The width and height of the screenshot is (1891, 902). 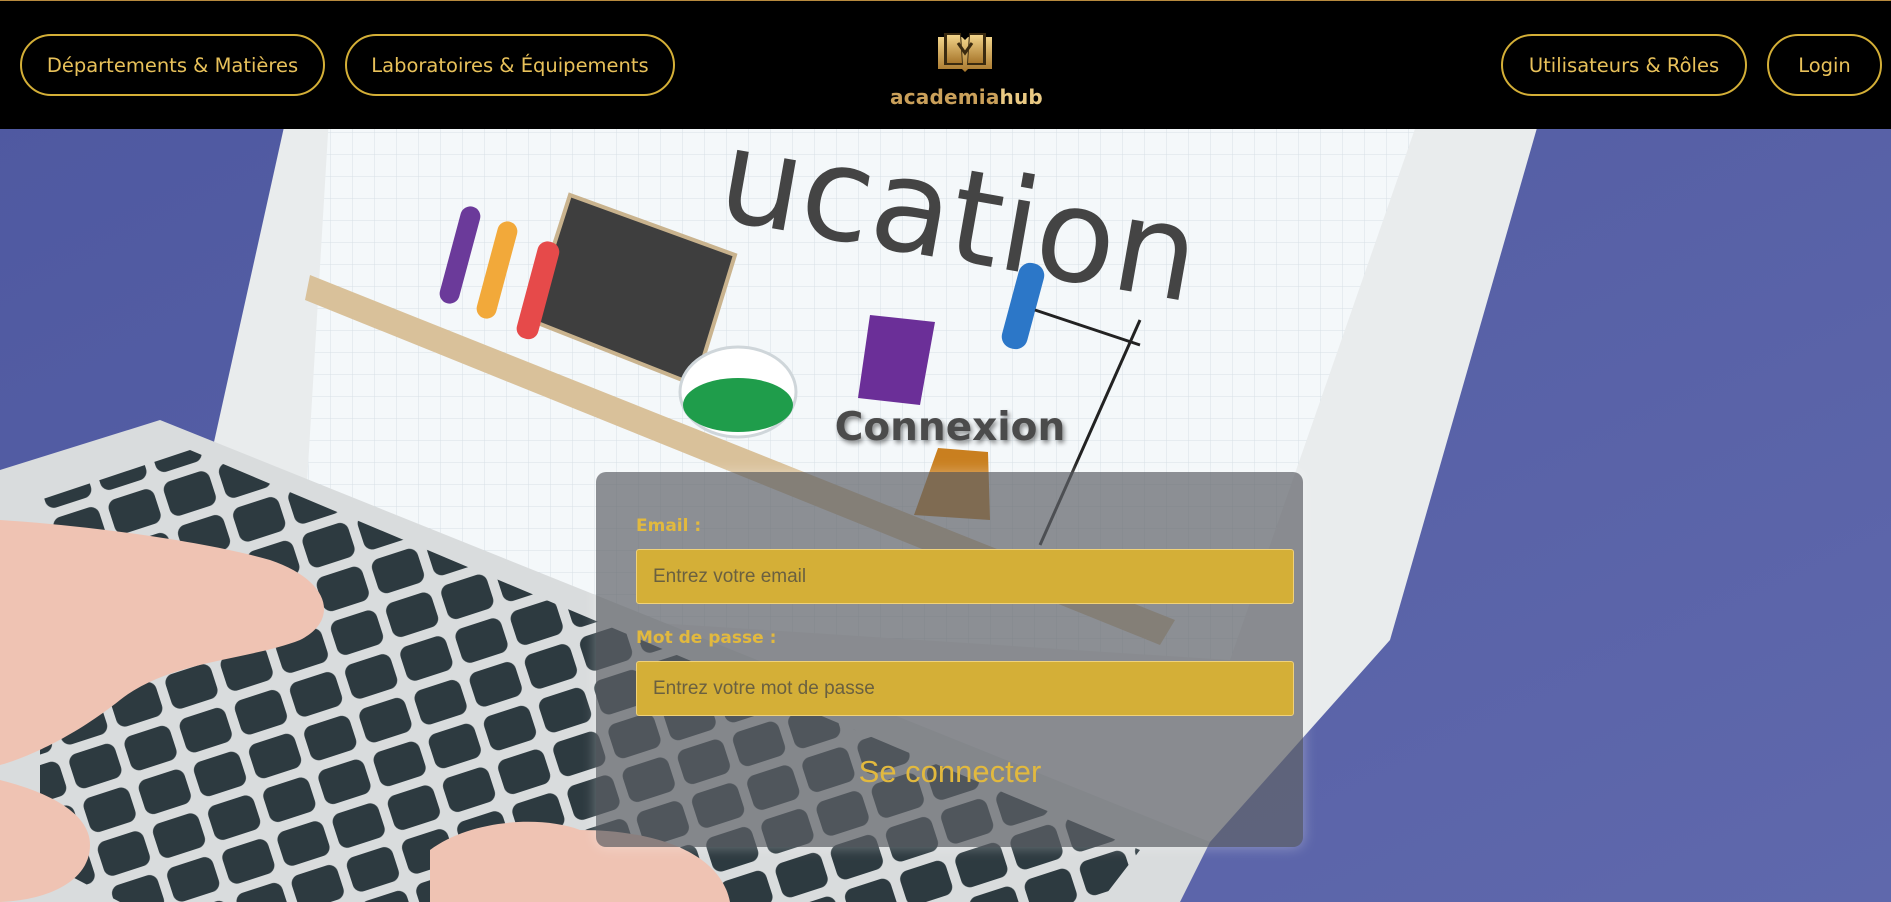 I want to click on academiahub-logo: academiahub, so click(x=966, y=71).